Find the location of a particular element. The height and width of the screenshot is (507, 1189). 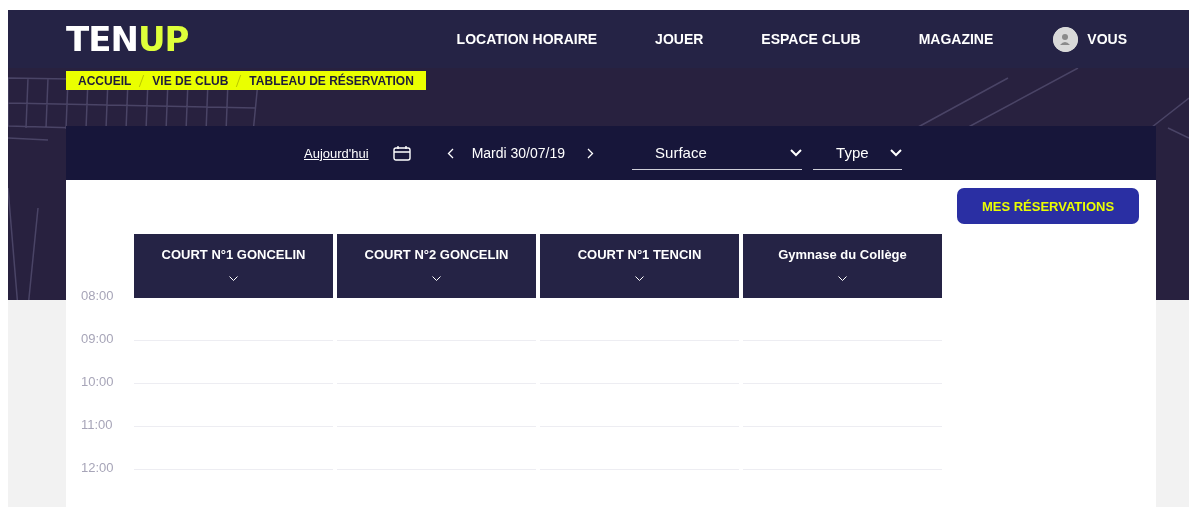

nav-link: JOUER is located at coordinates (679, 39).